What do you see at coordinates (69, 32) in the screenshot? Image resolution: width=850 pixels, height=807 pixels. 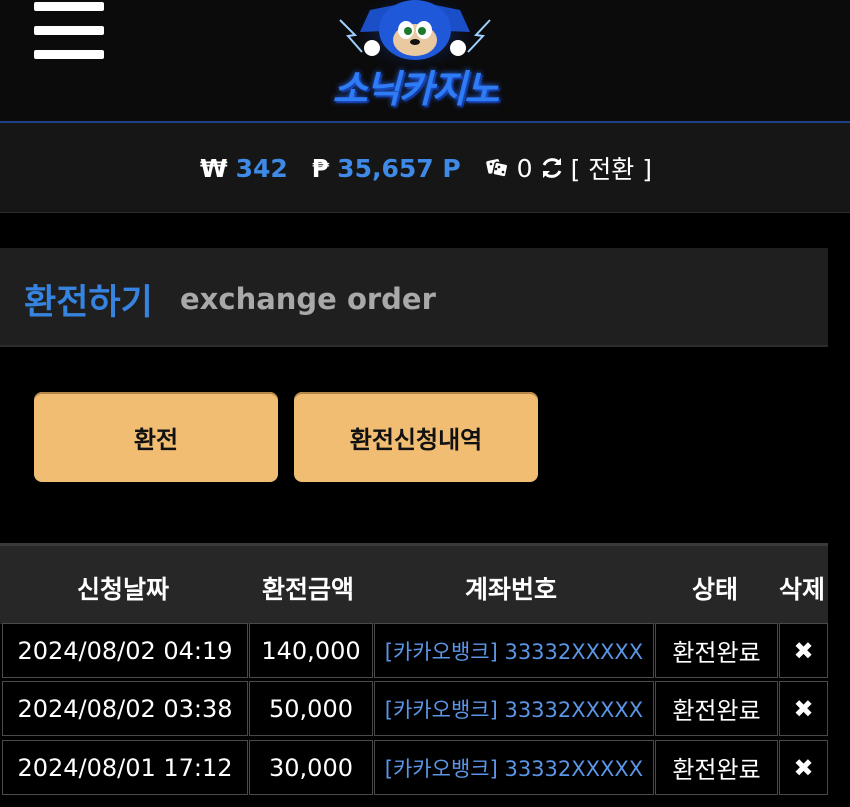 I see `menu-icon` at bounding box center [69, 32].